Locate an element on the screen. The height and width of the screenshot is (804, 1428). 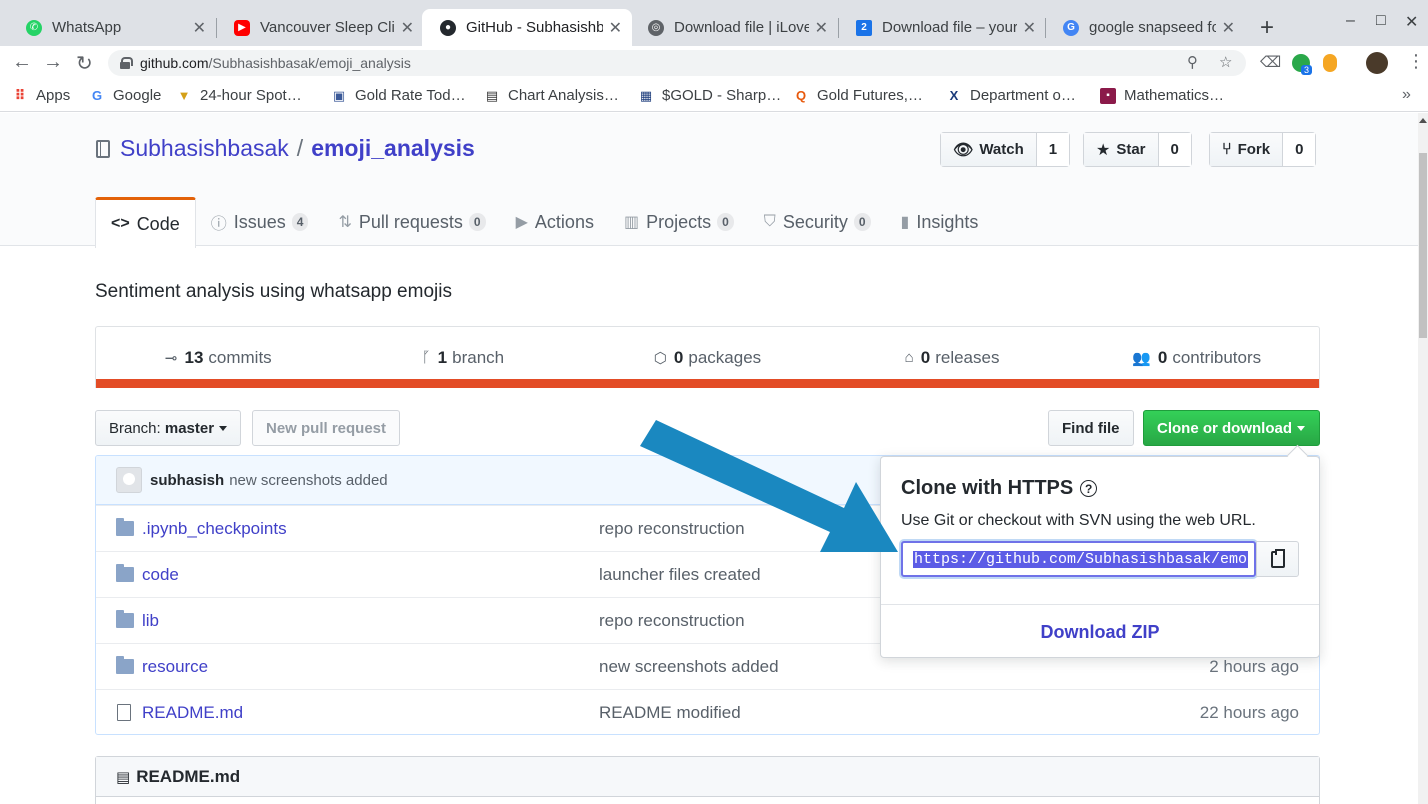
new-pull-request-button: New pull request is located at coordinates (326, 428).